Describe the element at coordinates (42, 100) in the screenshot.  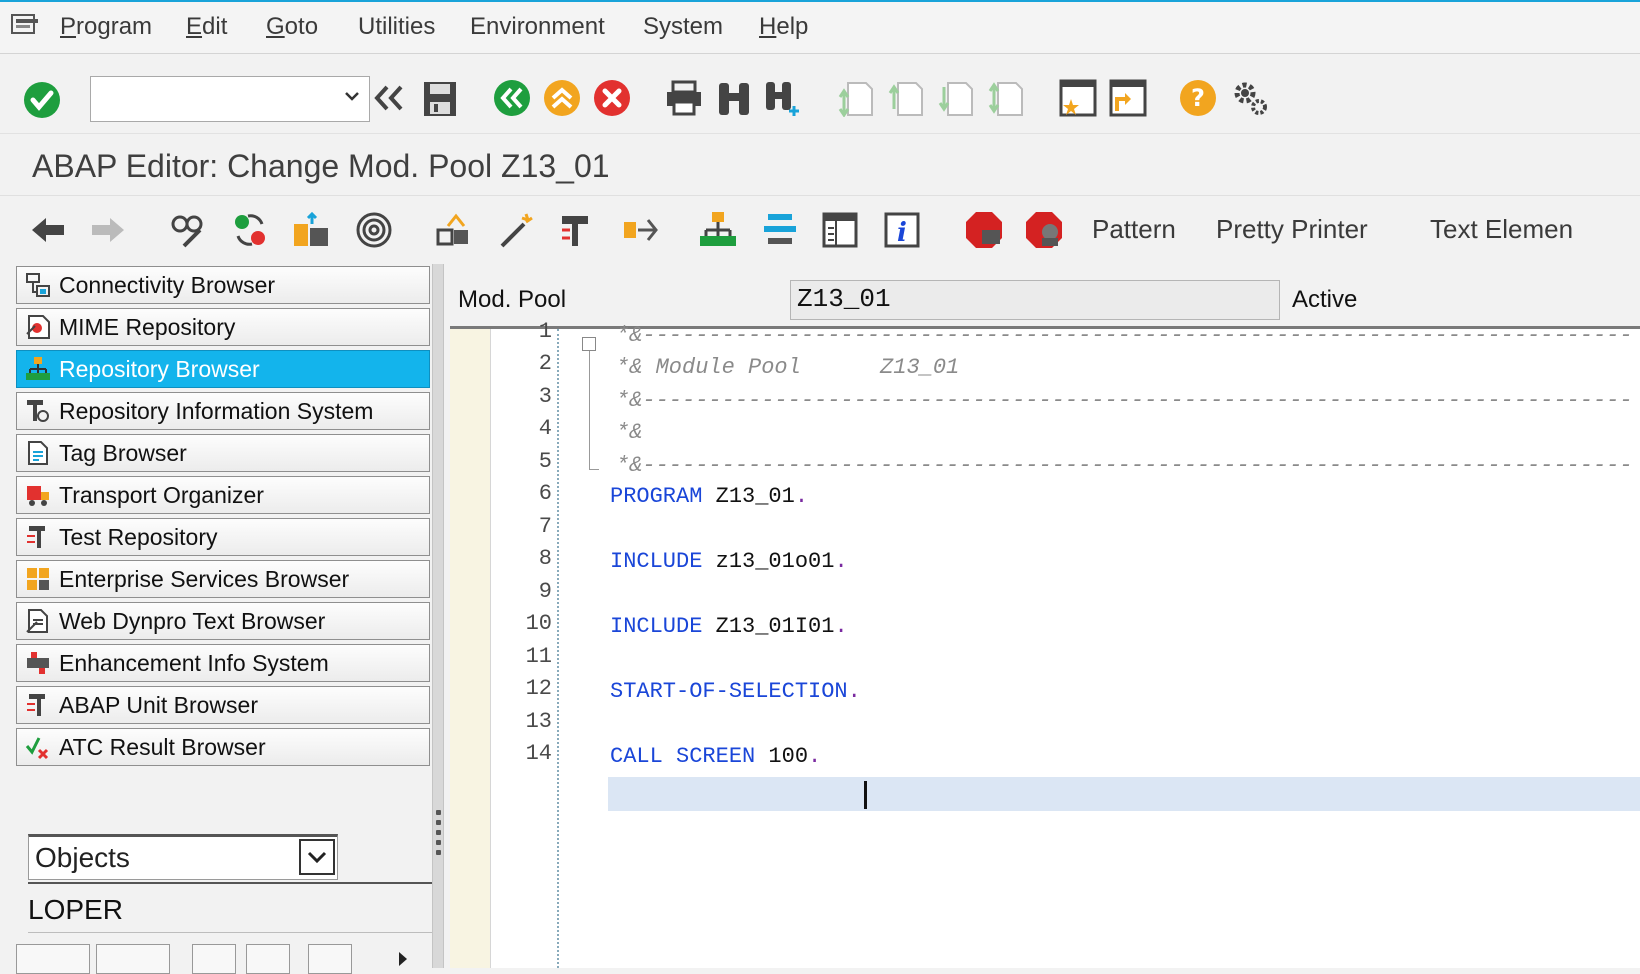
I see `enter-check-icon` at that location.